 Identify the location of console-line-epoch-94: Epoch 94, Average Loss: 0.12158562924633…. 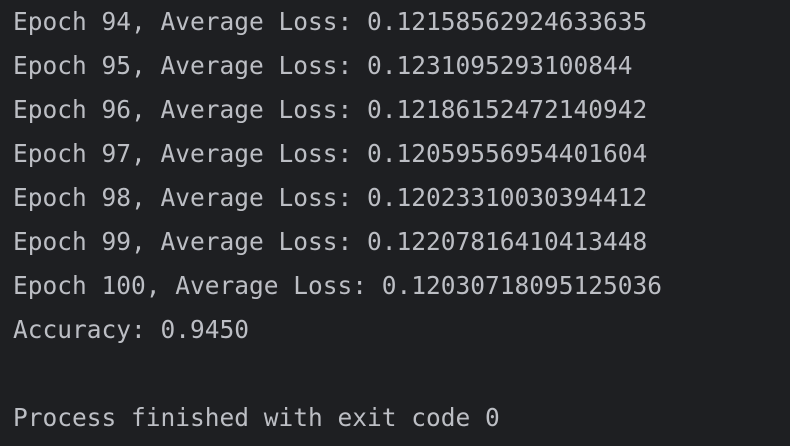
(330, 21).